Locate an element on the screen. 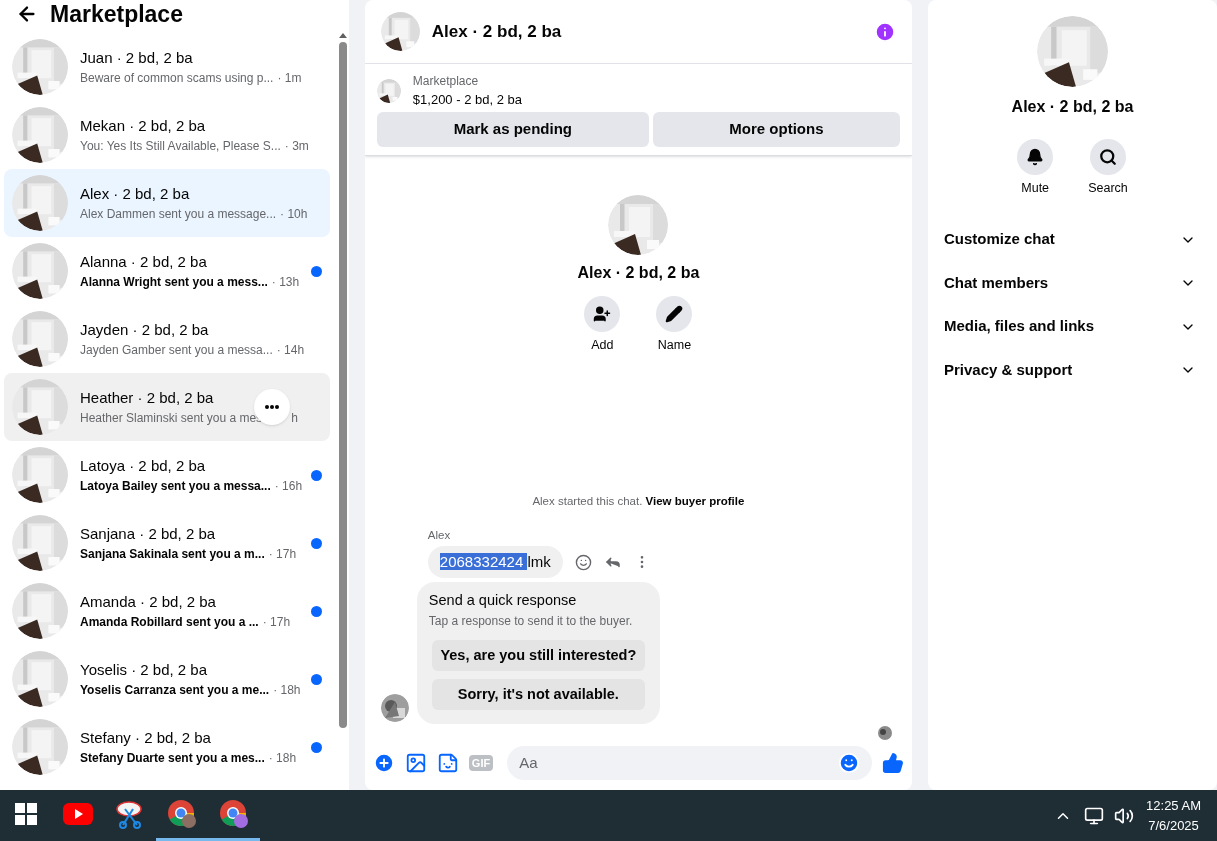 This screenshot has height=841, width=1217. conversation-item: Juan · 2 bd, 2 ba Beware of common scams using p... · 1m is located at coordinates (167, 67).